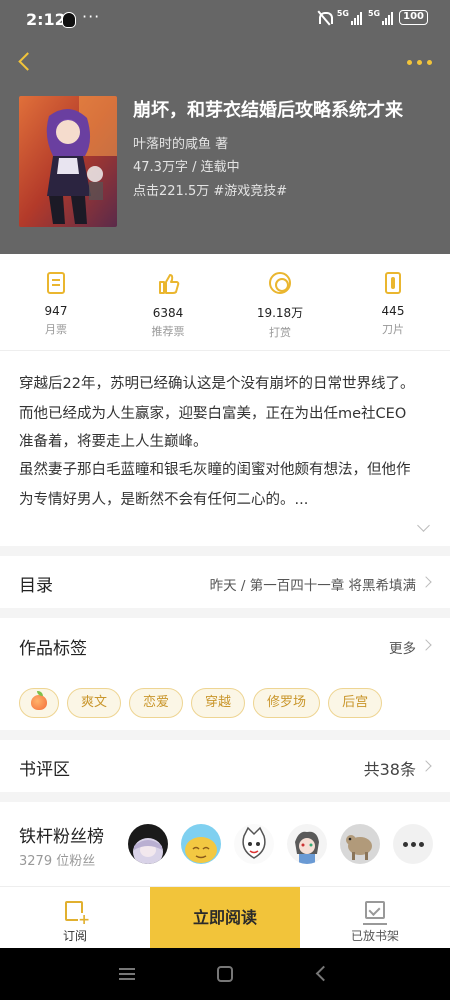 The image size is (450, 1000). Describe the element at coordinates (287, 703) in the screenshot. I see `tag-item: 修罗场` at that location.